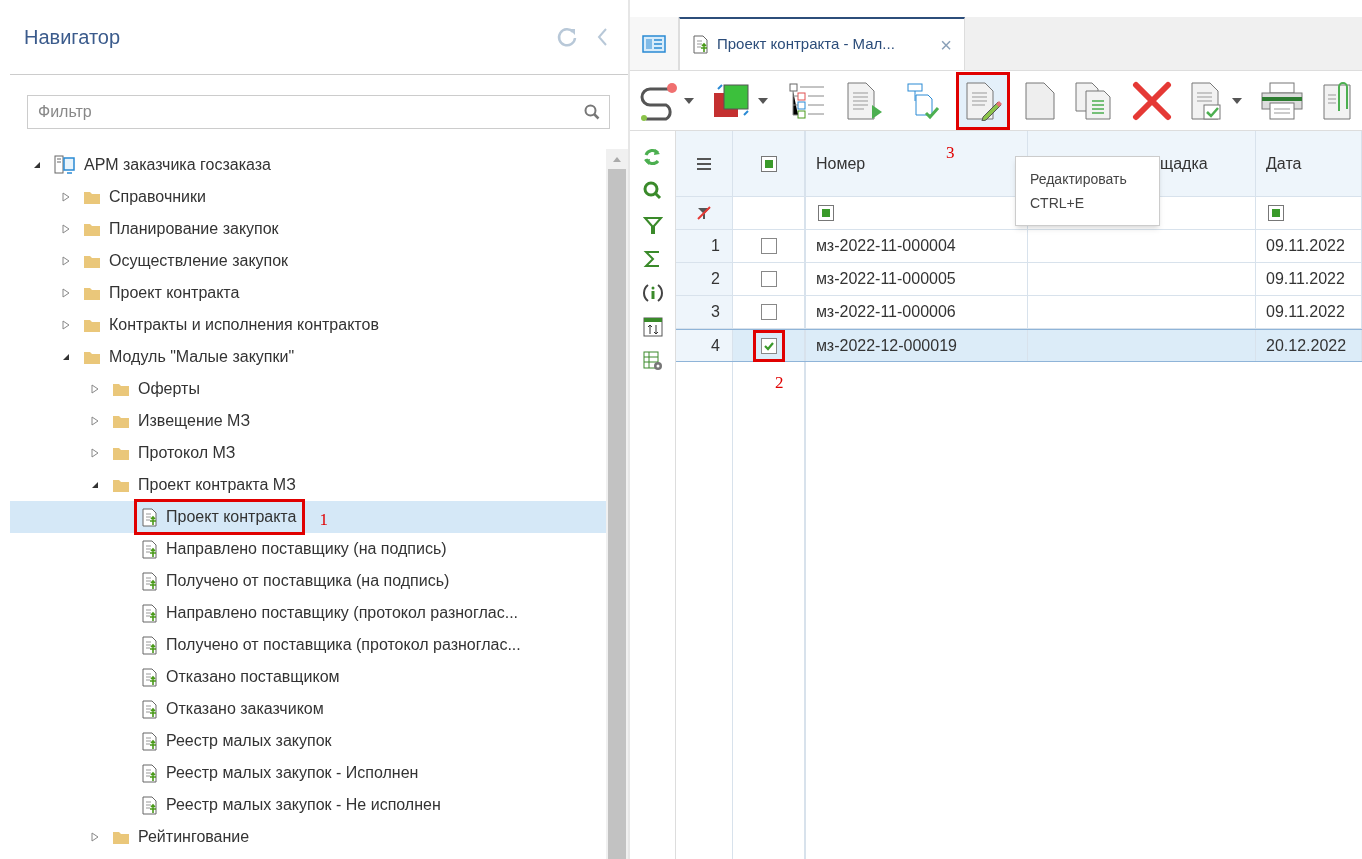 This screenshot has height=859, width=1362. I want to click on scrollbar, so click(617, 504).